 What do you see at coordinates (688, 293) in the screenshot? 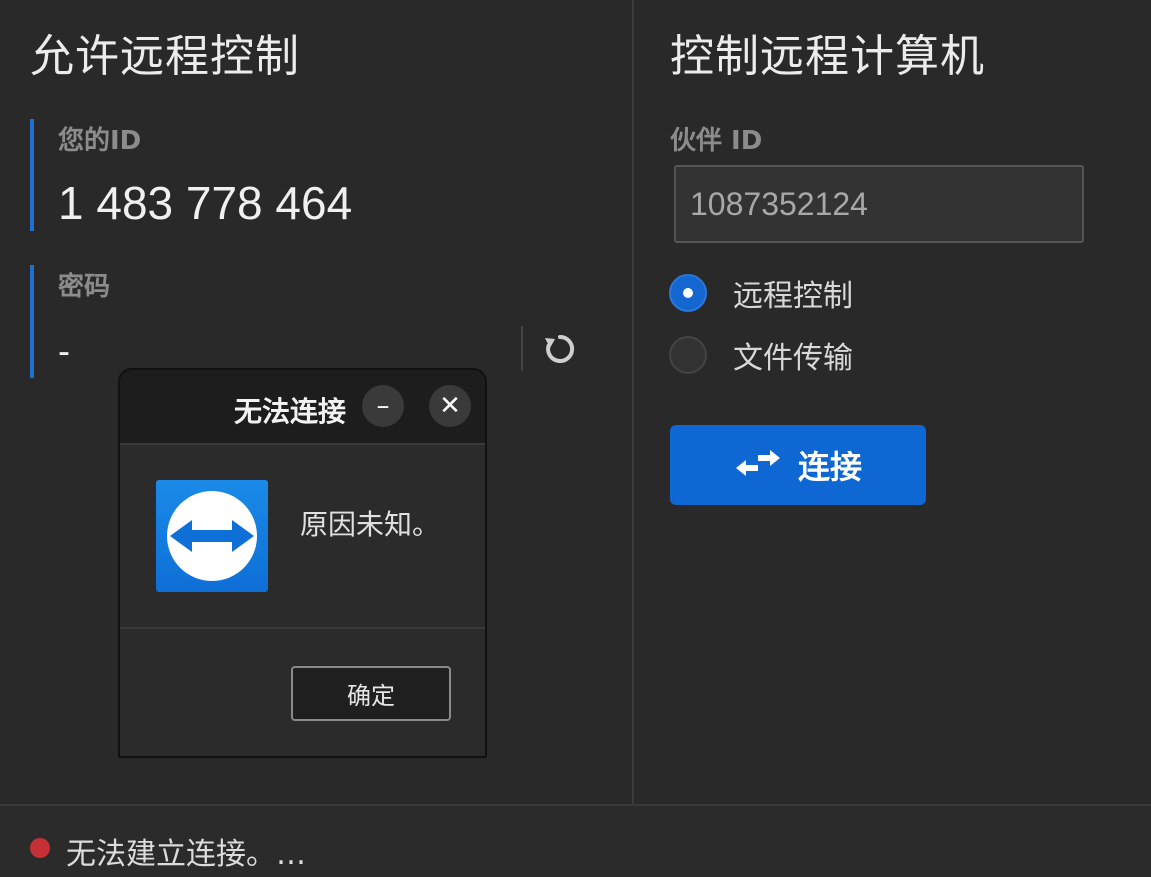
I see `radio-remote-control-button` at bounding box center [688, 293].